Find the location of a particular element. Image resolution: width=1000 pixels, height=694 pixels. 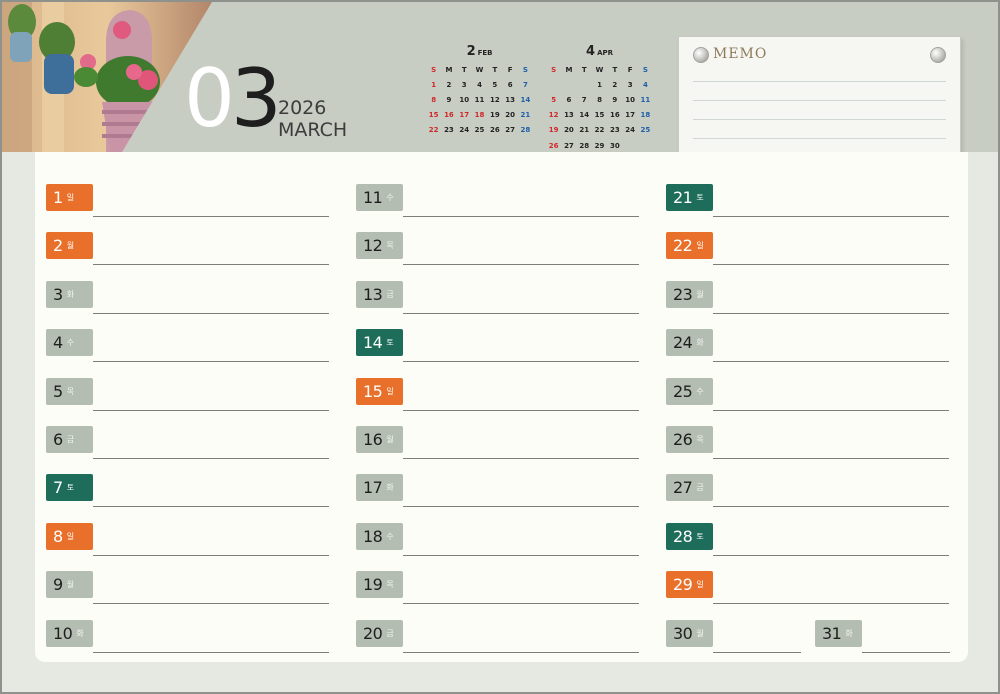

memo-line is located at coordinates (819, 100).